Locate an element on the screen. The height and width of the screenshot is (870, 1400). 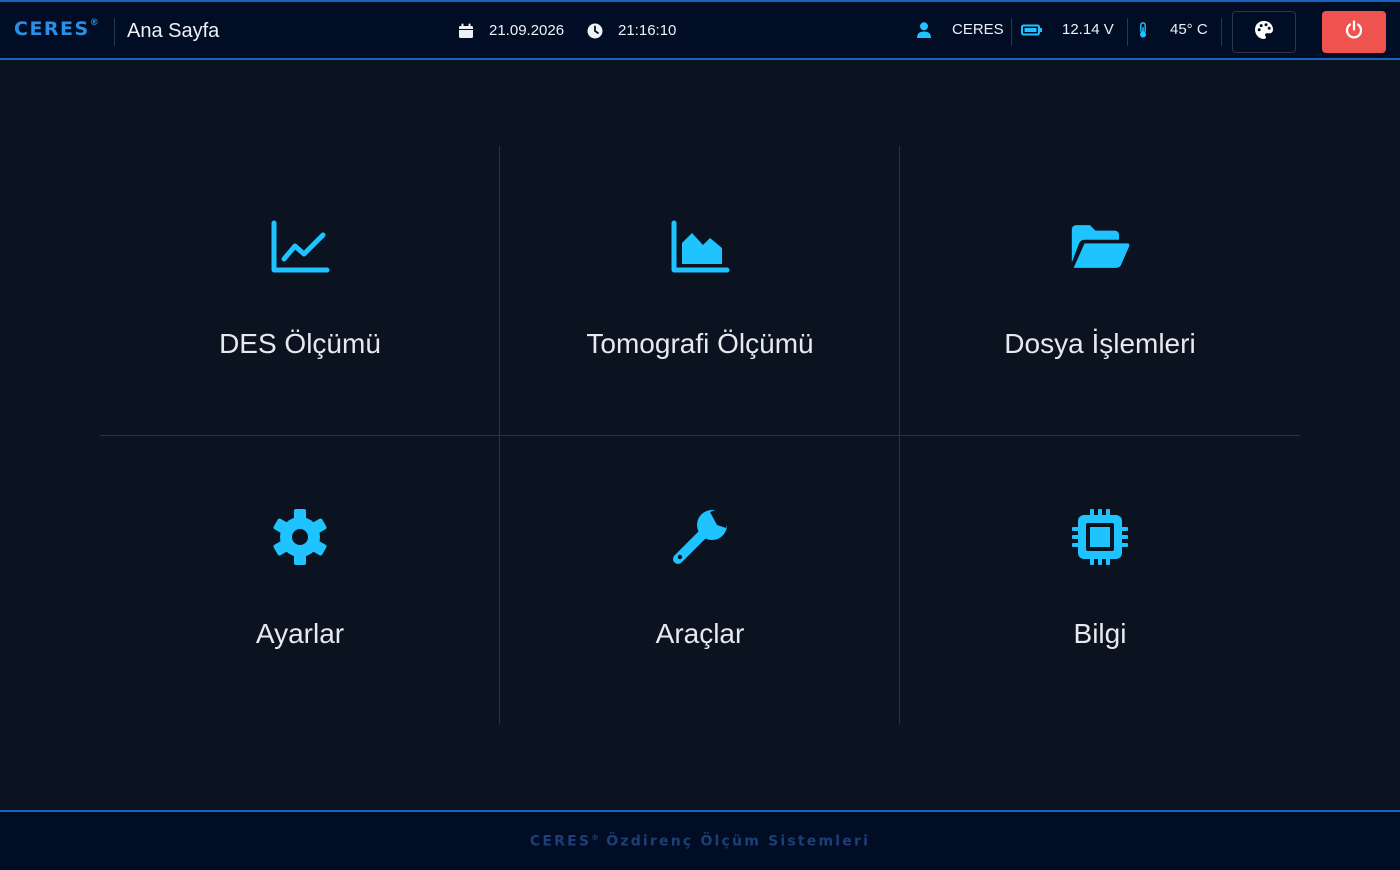
tile-dosya-islemleri: Dosya İşlemleri is located at coordinates (1100, 290).